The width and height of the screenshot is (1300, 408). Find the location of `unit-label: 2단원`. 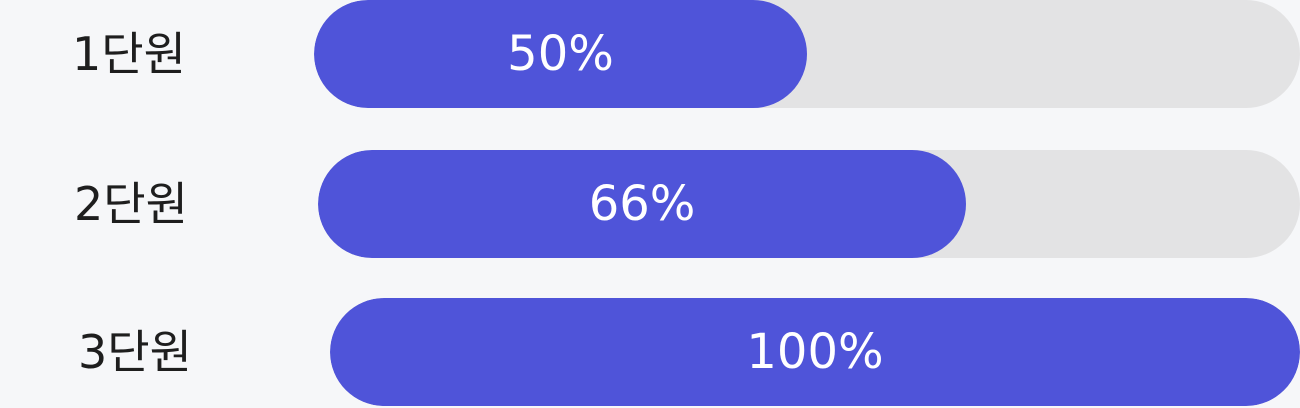

unit-label: 2단원 is located at coordinates (131, 204).